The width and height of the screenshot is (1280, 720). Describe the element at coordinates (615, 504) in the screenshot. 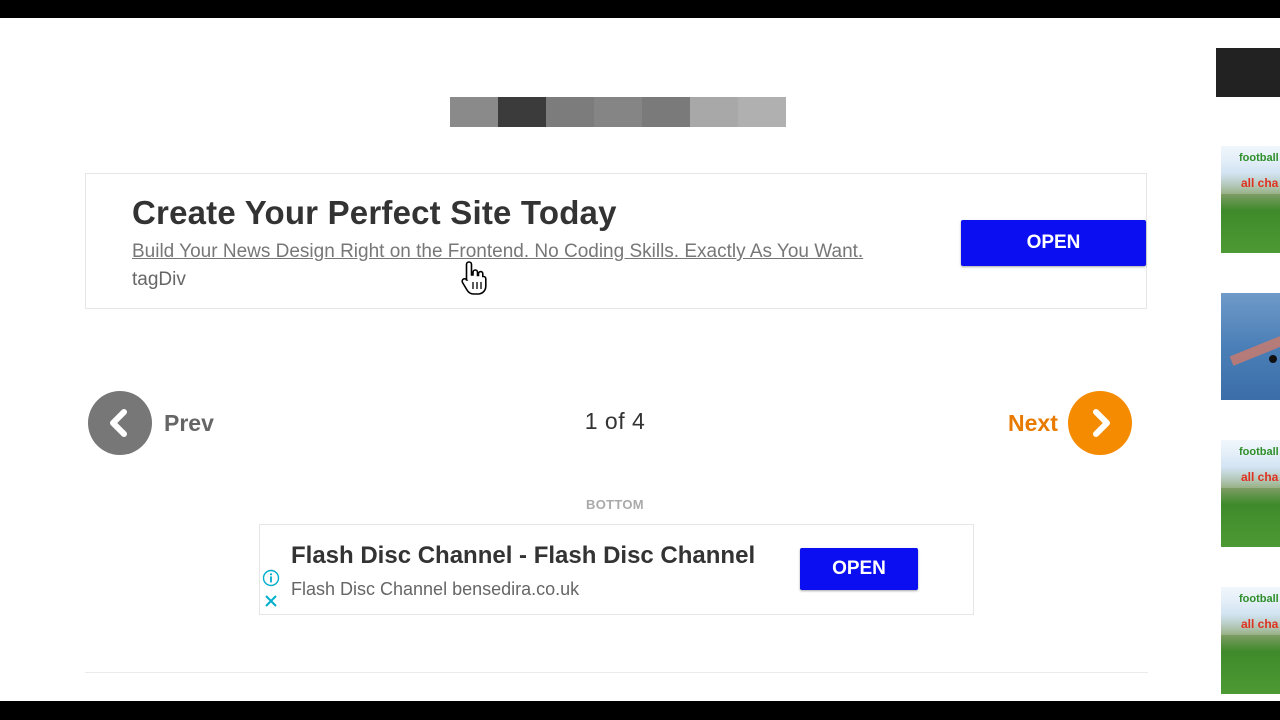

I see `bottom-section-label: BOTTOM` at that location.